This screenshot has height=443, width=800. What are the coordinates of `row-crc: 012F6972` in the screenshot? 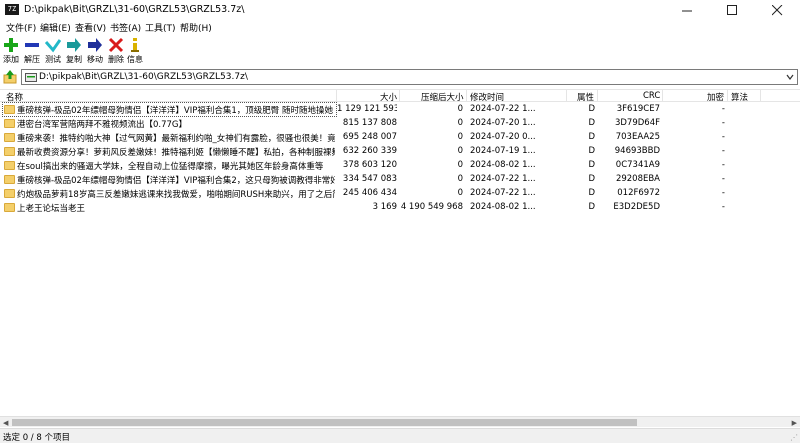 It's located at (638, 193).